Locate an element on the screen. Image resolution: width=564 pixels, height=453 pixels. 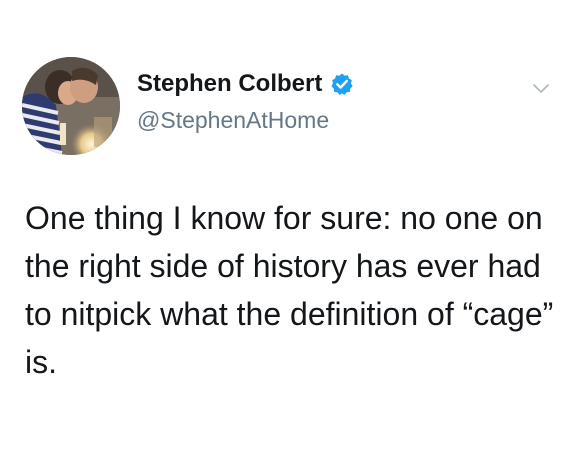
avatar-photo is located at coordinates (71, 106).